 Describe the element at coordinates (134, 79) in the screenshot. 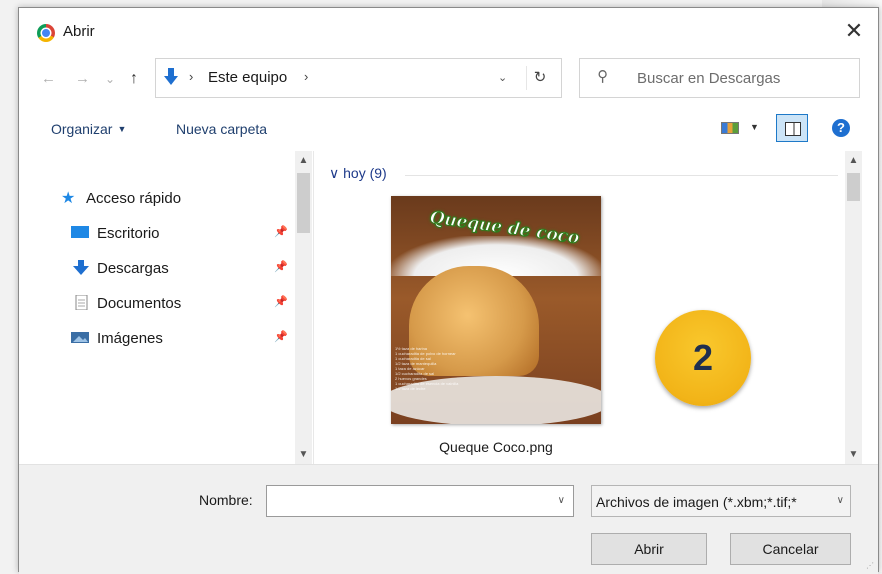

I see `up-button: ↑` at that location.